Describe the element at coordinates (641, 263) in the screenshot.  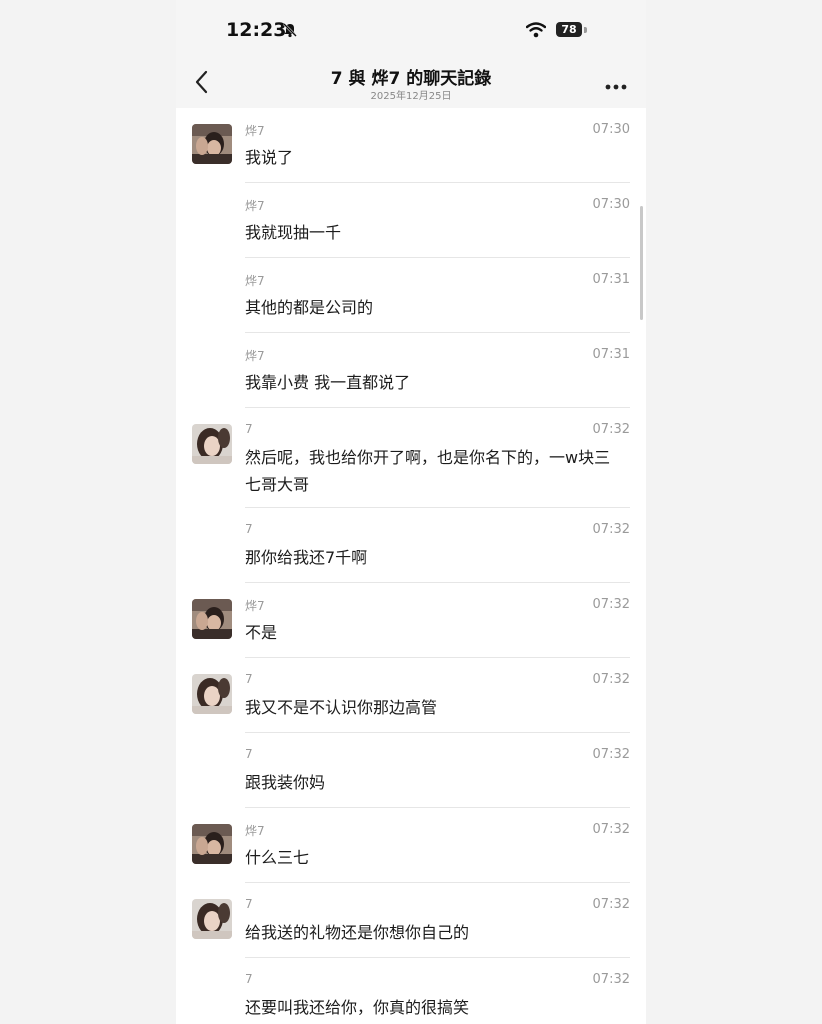
I see `scrollbar` at that location.